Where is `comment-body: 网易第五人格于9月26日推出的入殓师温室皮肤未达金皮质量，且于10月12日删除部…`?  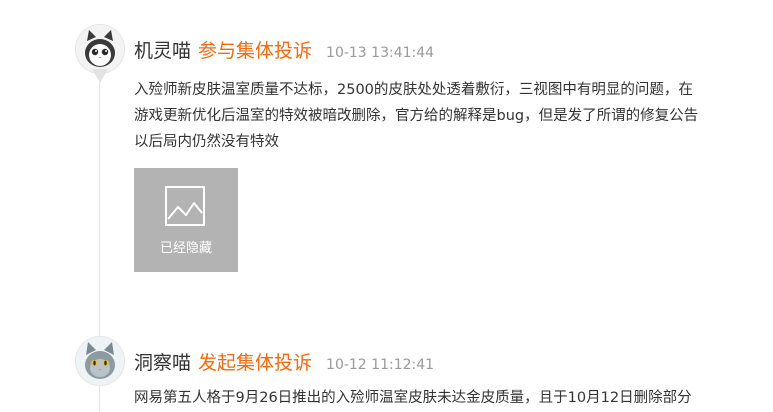
comment-body: 网易第五人格于9月26日推出的入殓师温室皮肤未达金皮质量，且于10月12日删除部… is located at coordinates (434, 398).